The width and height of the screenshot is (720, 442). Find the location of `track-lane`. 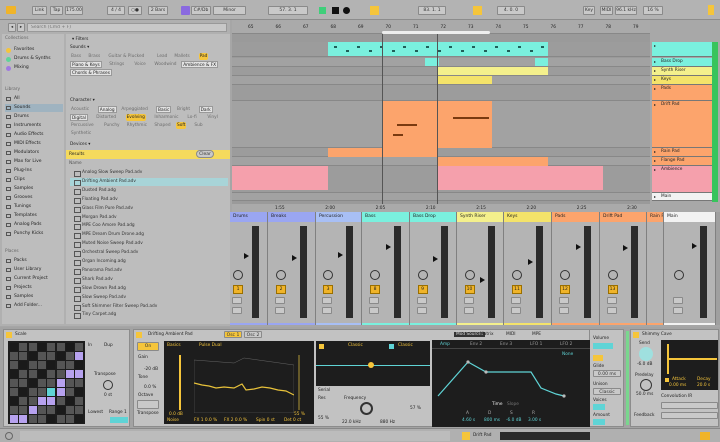

track-lane is located at coordinates (441, 152).